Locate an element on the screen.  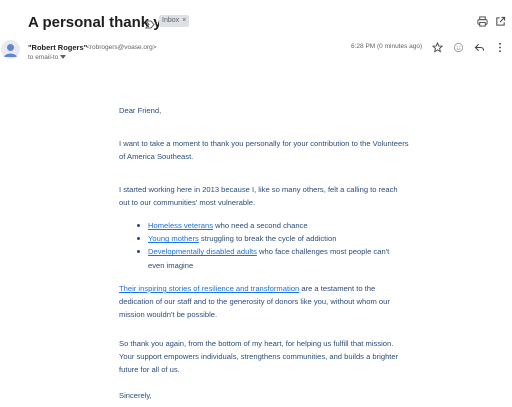
sender-name: "Robert Rogers" is located at coordinates (57, 47).